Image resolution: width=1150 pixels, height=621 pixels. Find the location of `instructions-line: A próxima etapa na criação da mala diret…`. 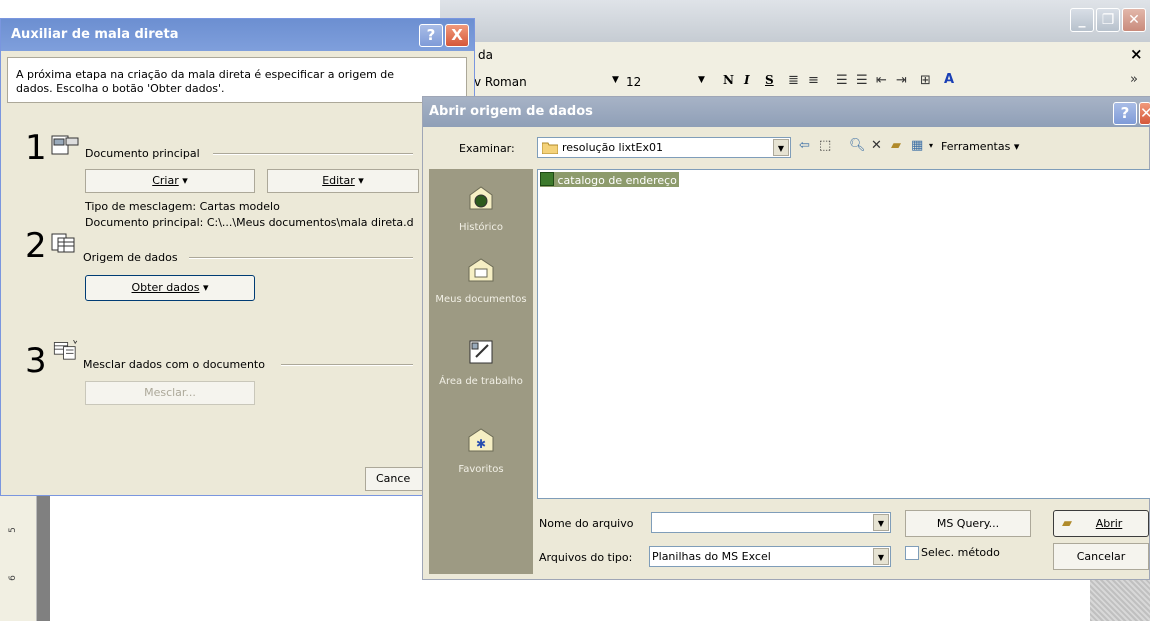

instructions-line: A próxima etapa na criação da mala diret… is located at coordinates (205, 74).